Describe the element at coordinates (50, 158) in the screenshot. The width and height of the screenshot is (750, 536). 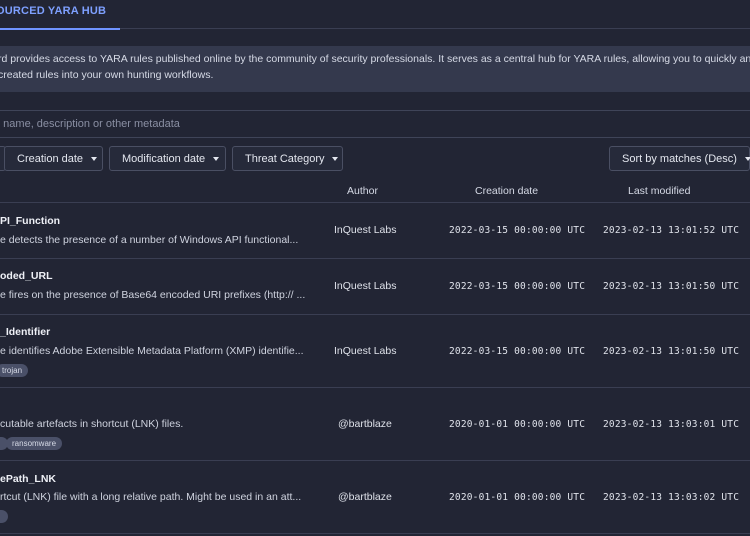
I see `creation-date-filter-label: Creation date` at that location.